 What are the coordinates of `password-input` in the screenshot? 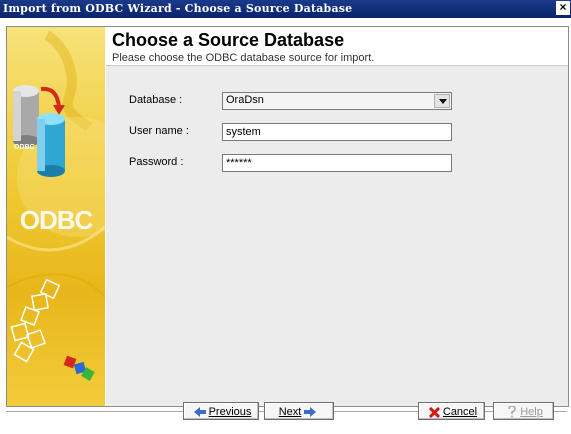 It's located at (337, 163).